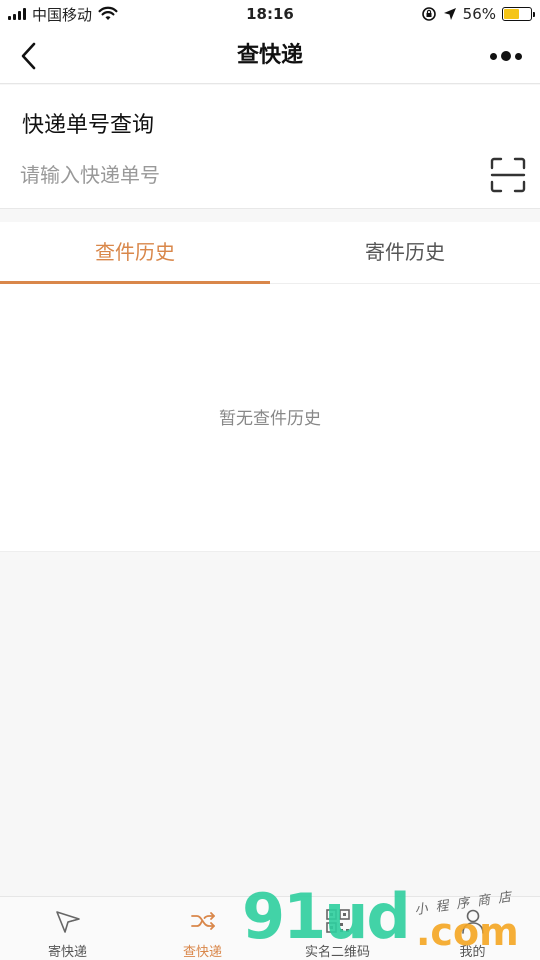 The image size is (540, 960). Describe the element at coordinates (88, 125) in the screenshot. I see `query-title: 快递单号查询` at that location.